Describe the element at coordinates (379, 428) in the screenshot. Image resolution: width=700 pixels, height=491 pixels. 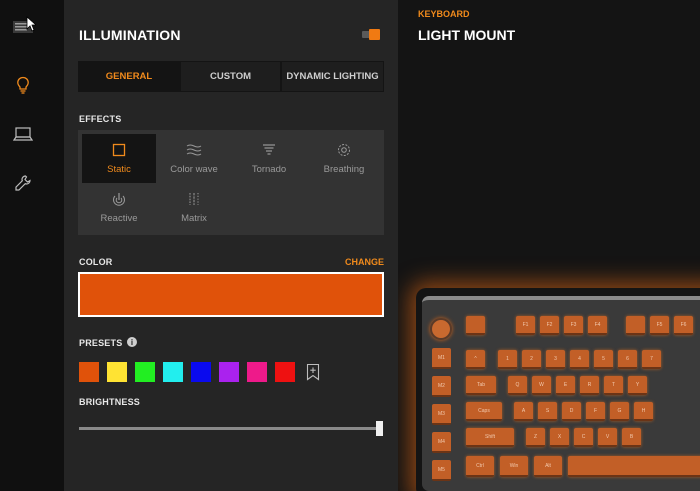
I see `brightness-slider-thumb` at that location.